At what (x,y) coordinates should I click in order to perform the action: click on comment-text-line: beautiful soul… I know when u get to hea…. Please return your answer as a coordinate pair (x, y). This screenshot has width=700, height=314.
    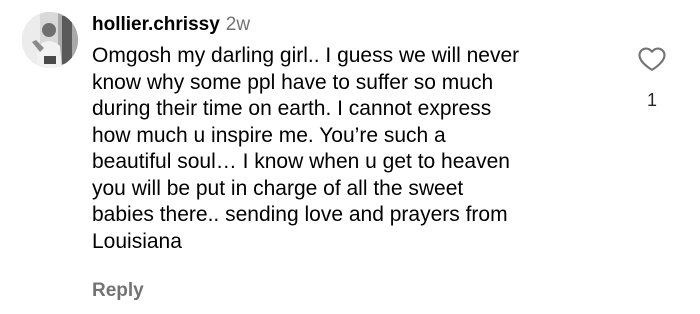
    Looking at the image, I should click on (301, 161).